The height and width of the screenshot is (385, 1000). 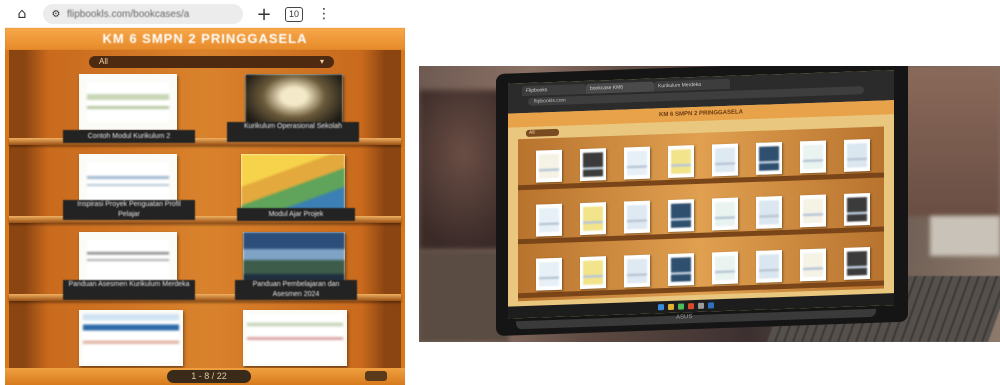 What do you see at coordinates (129, 290) in the screenshot?
I see `book-label: Panduan Asesmen Kurikulum Merdeka` at bounding box center [129, 290].